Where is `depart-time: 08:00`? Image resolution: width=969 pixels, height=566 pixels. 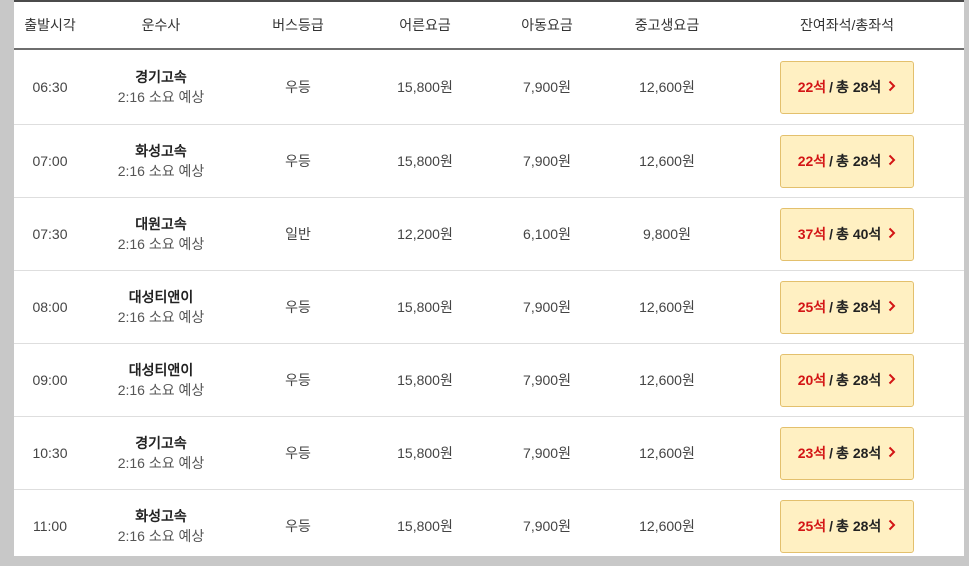 depart-time: 08:00 is located at coordinates (50, 307).